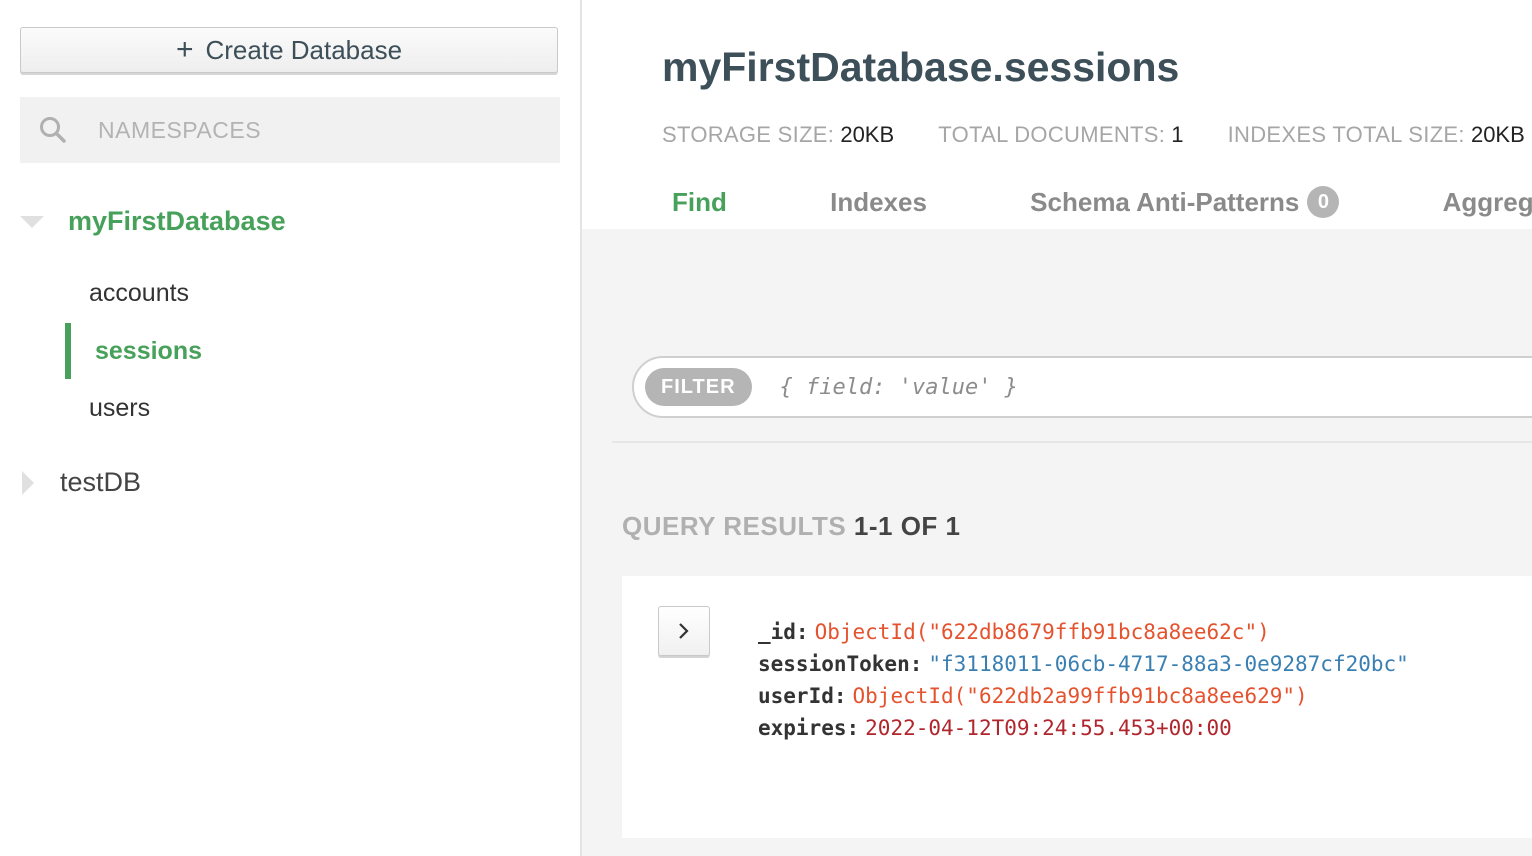  I want to click on collection-users: users, so click(305, 408).